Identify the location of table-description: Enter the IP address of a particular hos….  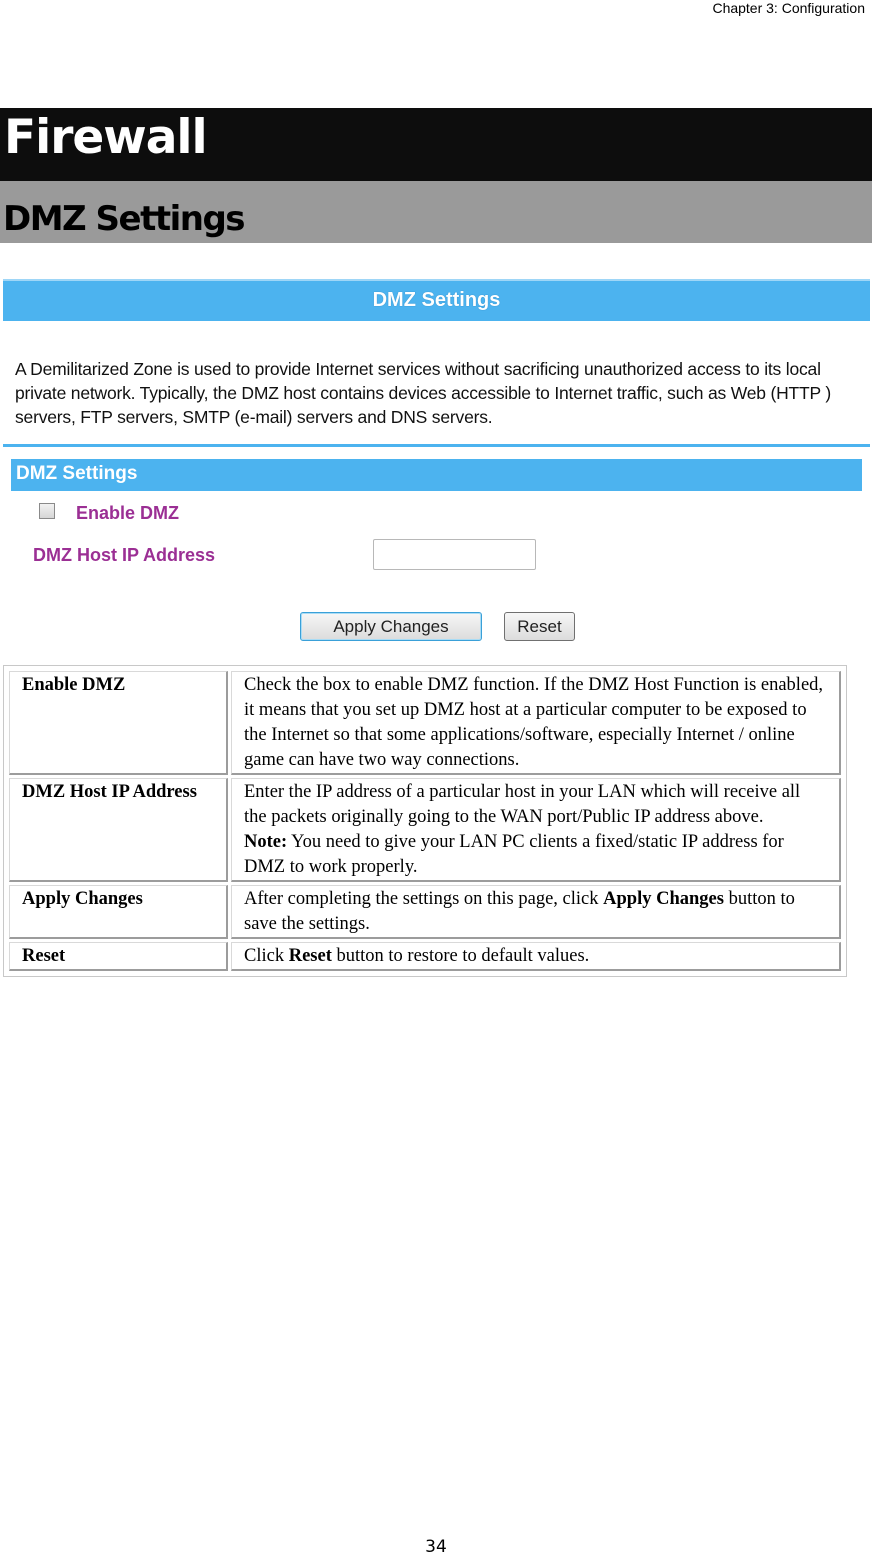
(536, 830).